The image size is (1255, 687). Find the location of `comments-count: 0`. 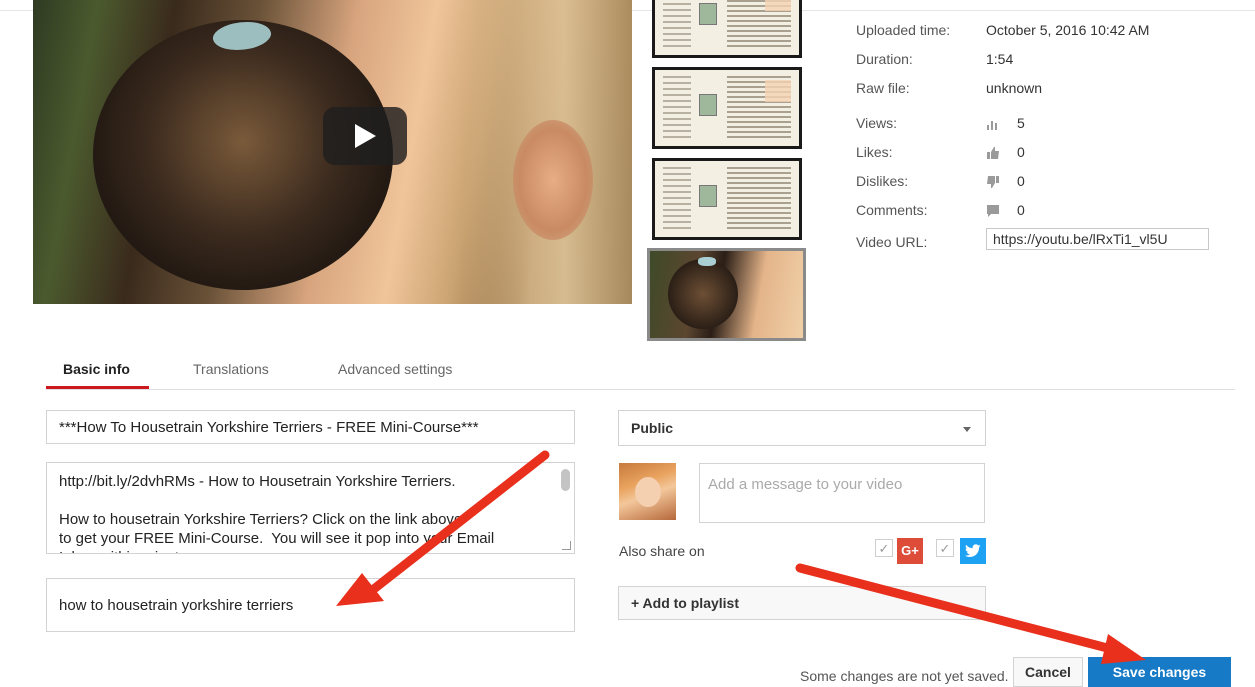

comments-count: 0 is located at coordinates (1021, 210).